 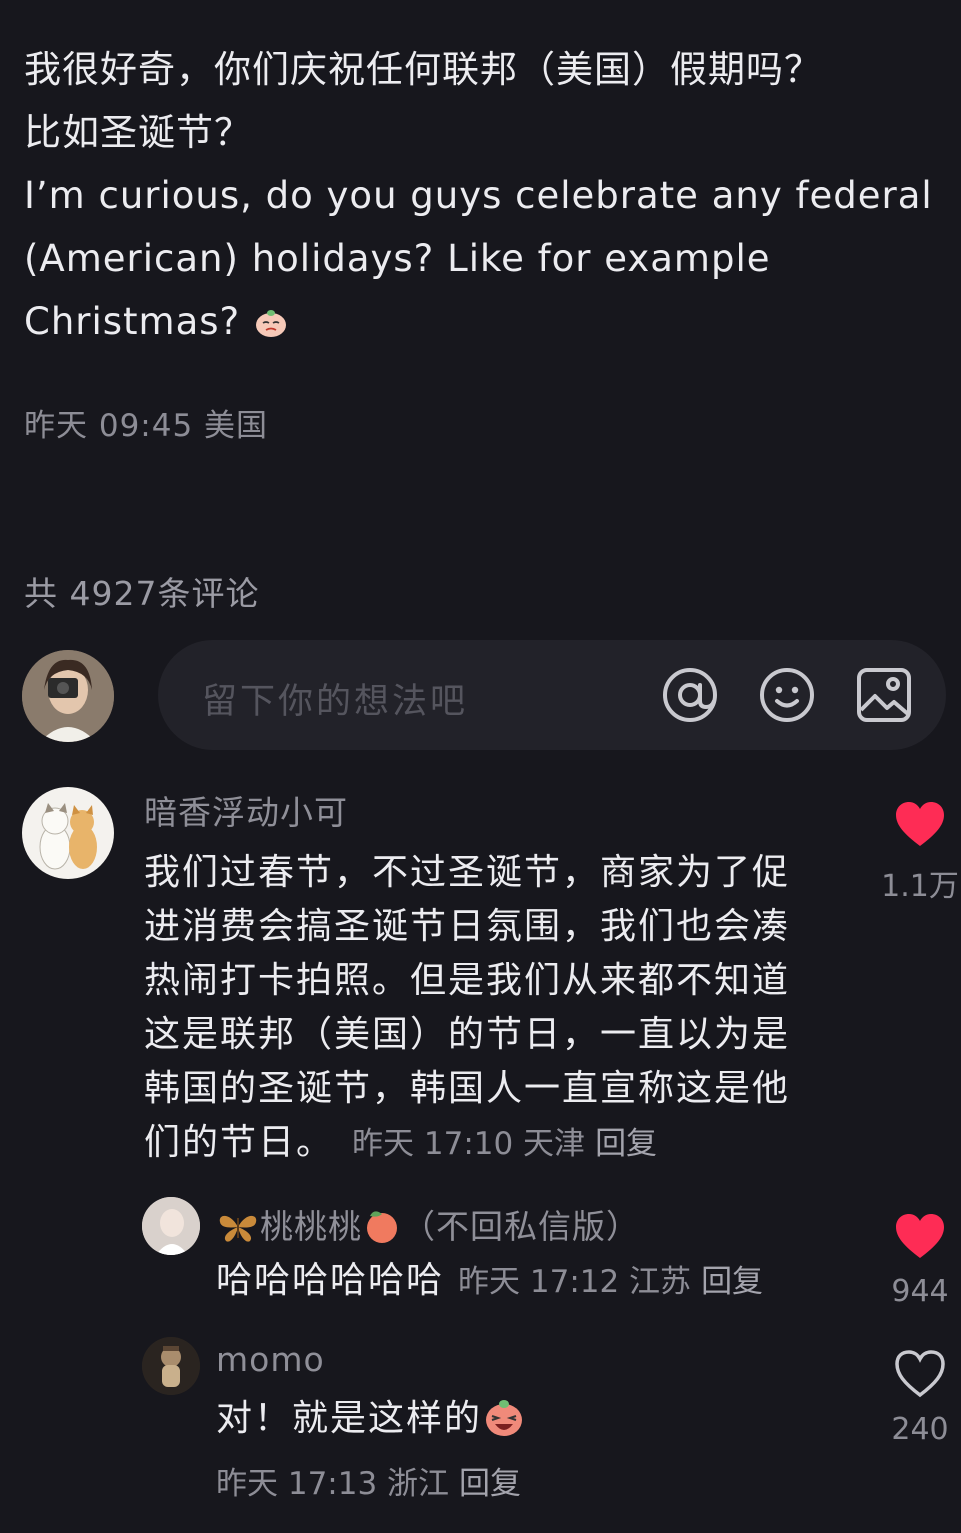 What do you see at coordinates (423, 69) in the screenshot?
I see `post-line-cn-1: 我很好奇，你们庆祝任何联邦（美国）假期吗？` at bounding box center [423, 69].